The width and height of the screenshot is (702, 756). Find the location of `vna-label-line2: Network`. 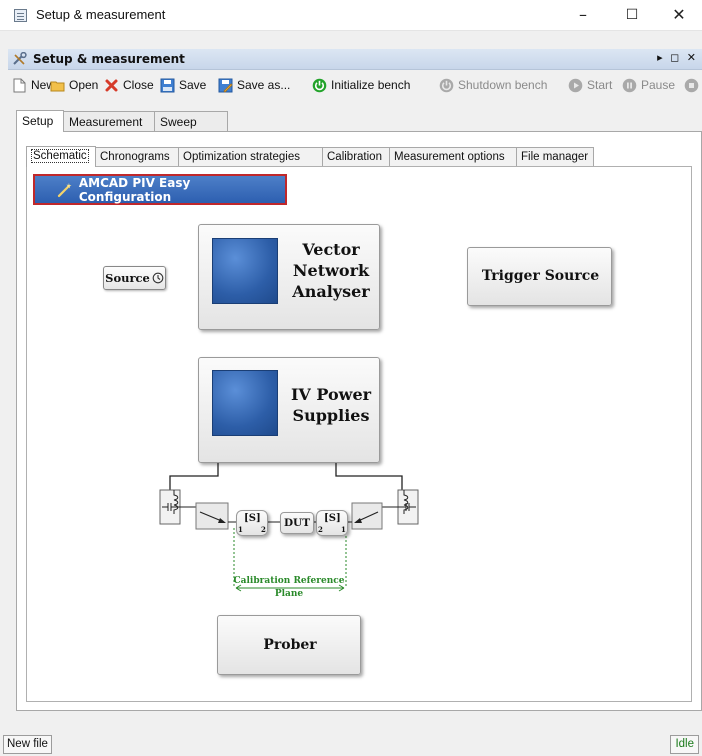

vna-label-line2: Network is located at coordinates (331, 270).